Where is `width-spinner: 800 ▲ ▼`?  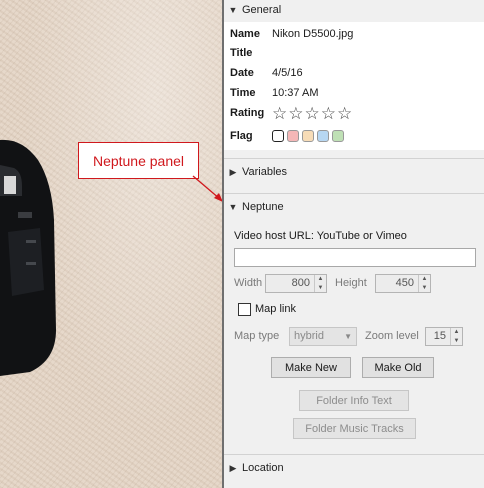
width-spinner: 800 ▲ ▼ is located at coordinates (296, 283).